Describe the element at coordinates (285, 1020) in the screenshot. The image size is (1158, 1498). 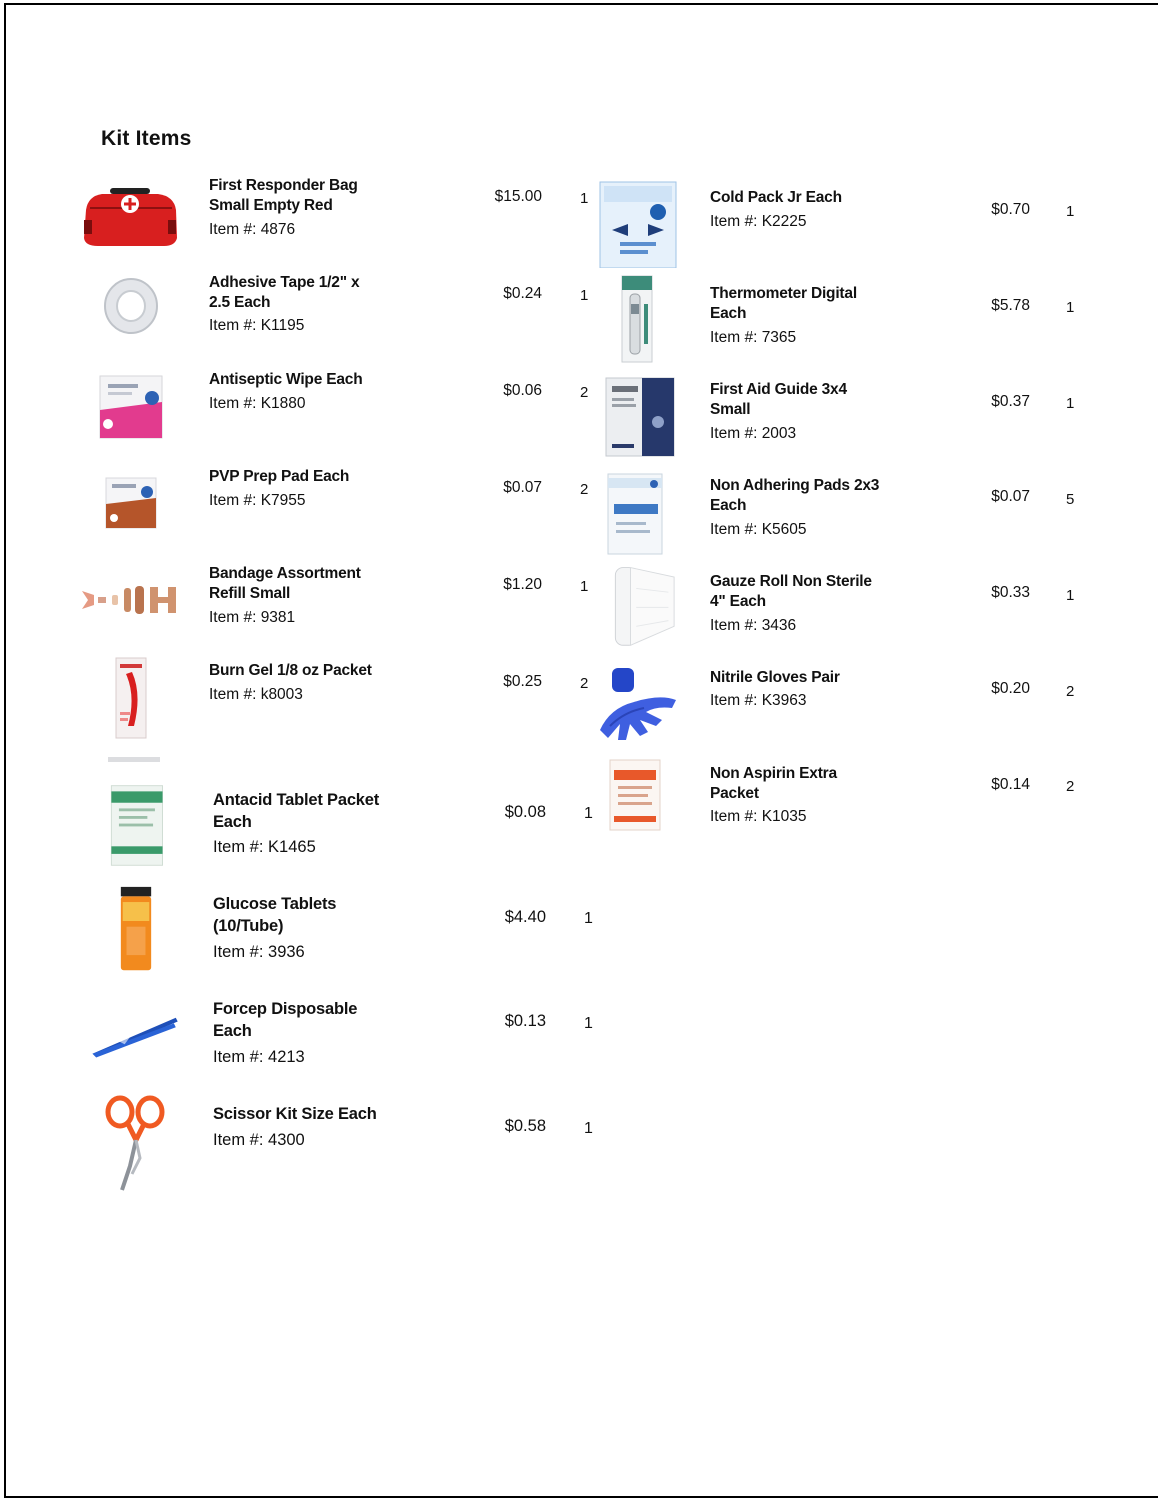
I see `item-name: Forcep Disposable Each` at that location.